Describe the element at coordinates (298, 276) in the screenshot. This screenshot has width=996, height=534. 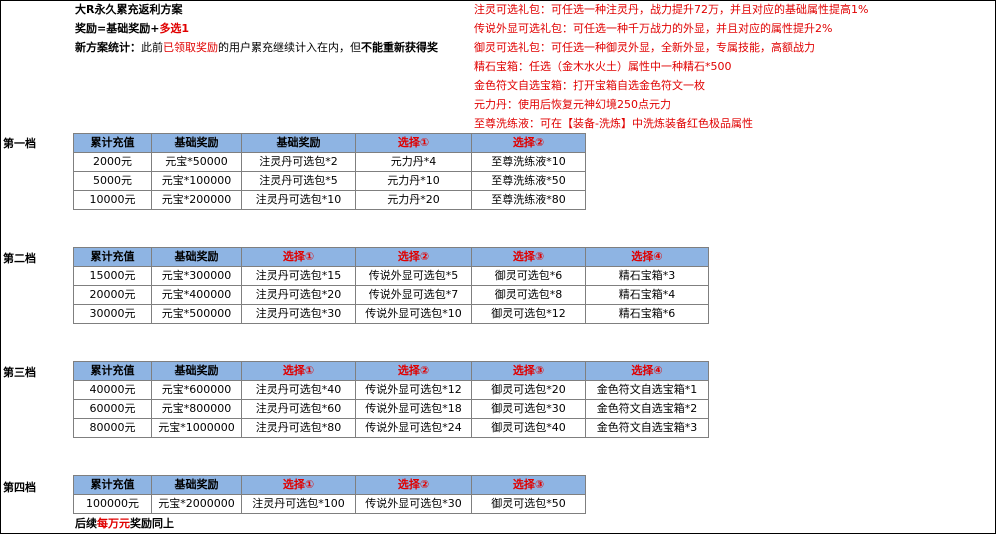
I see `table-cell: 注灵丹可选包*15` at that location.